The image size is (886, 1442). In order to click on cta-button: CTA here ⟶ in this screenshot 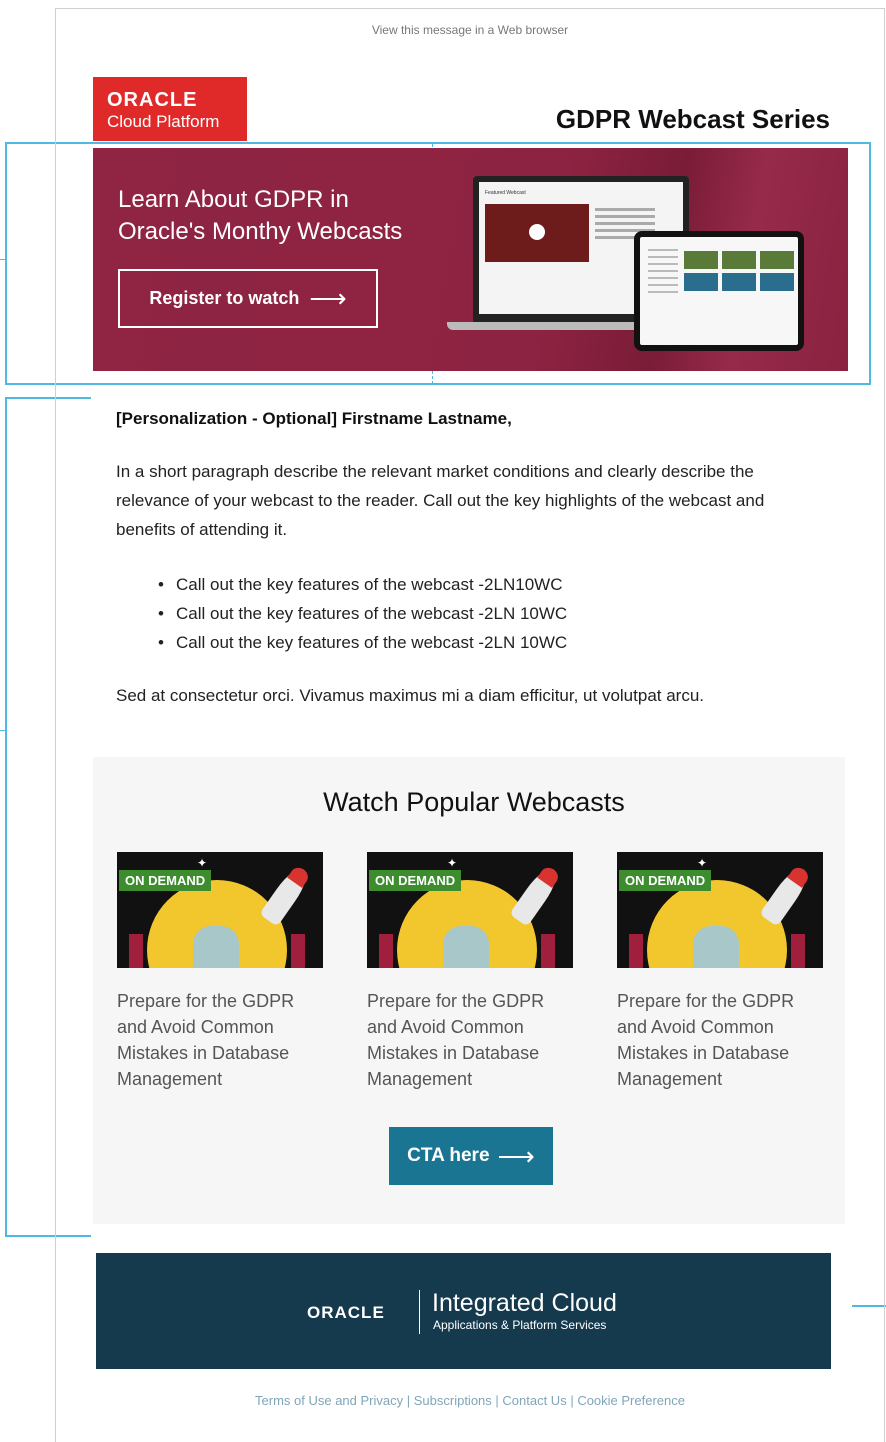, I will do `click(471, 1156)`.